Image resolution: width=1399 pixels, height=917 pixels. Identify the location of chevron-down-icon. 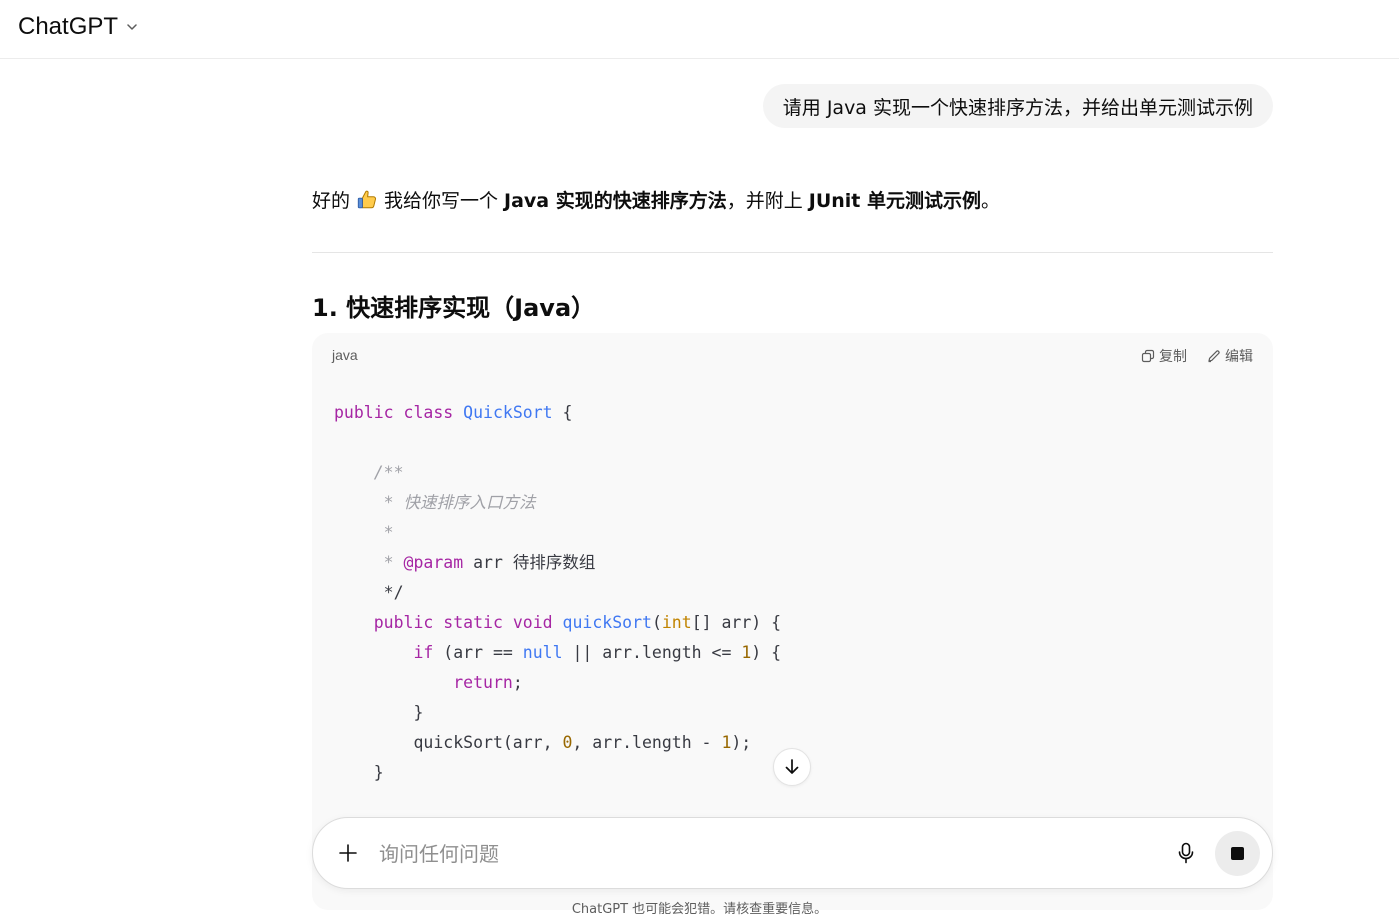
(132, 27).